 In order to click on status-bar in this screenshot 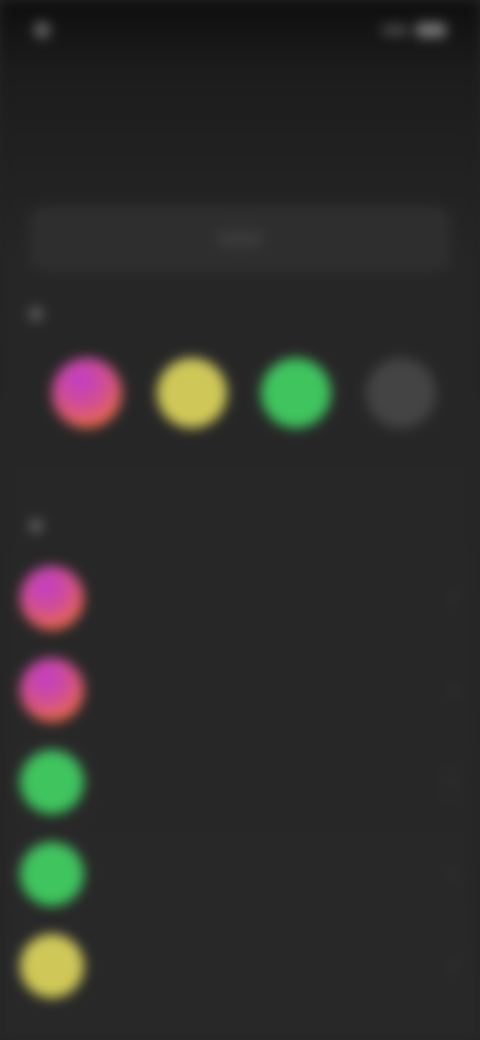, I will do `click(240, 30)`.